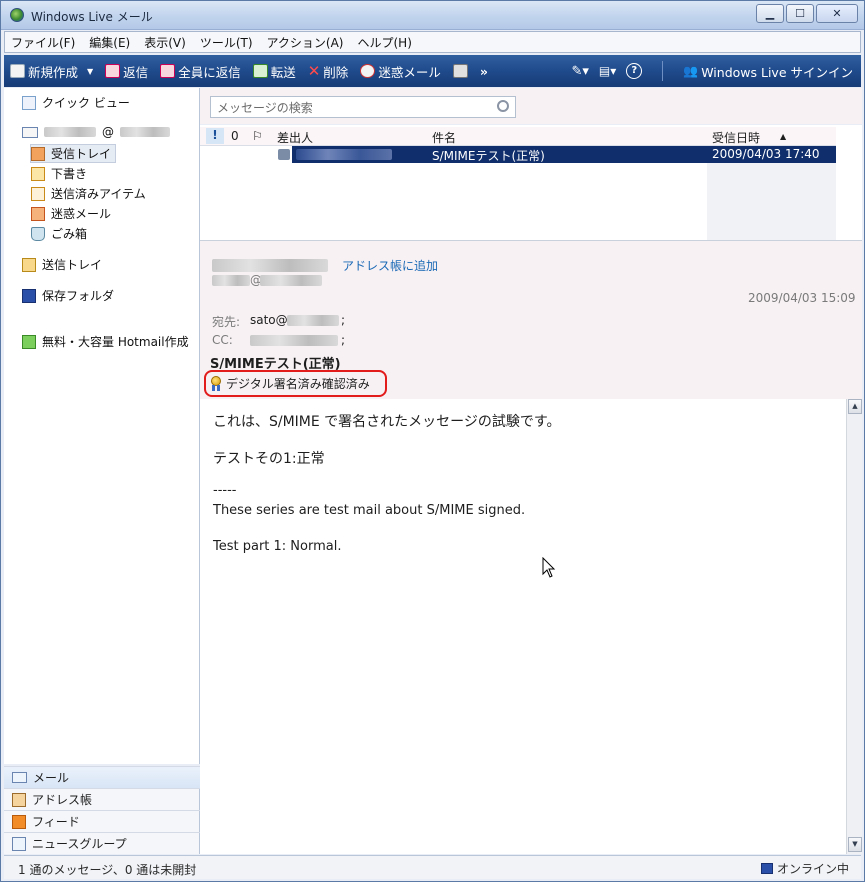  I want to click on new-button: 新規作成 ▼, so click(51, 71).